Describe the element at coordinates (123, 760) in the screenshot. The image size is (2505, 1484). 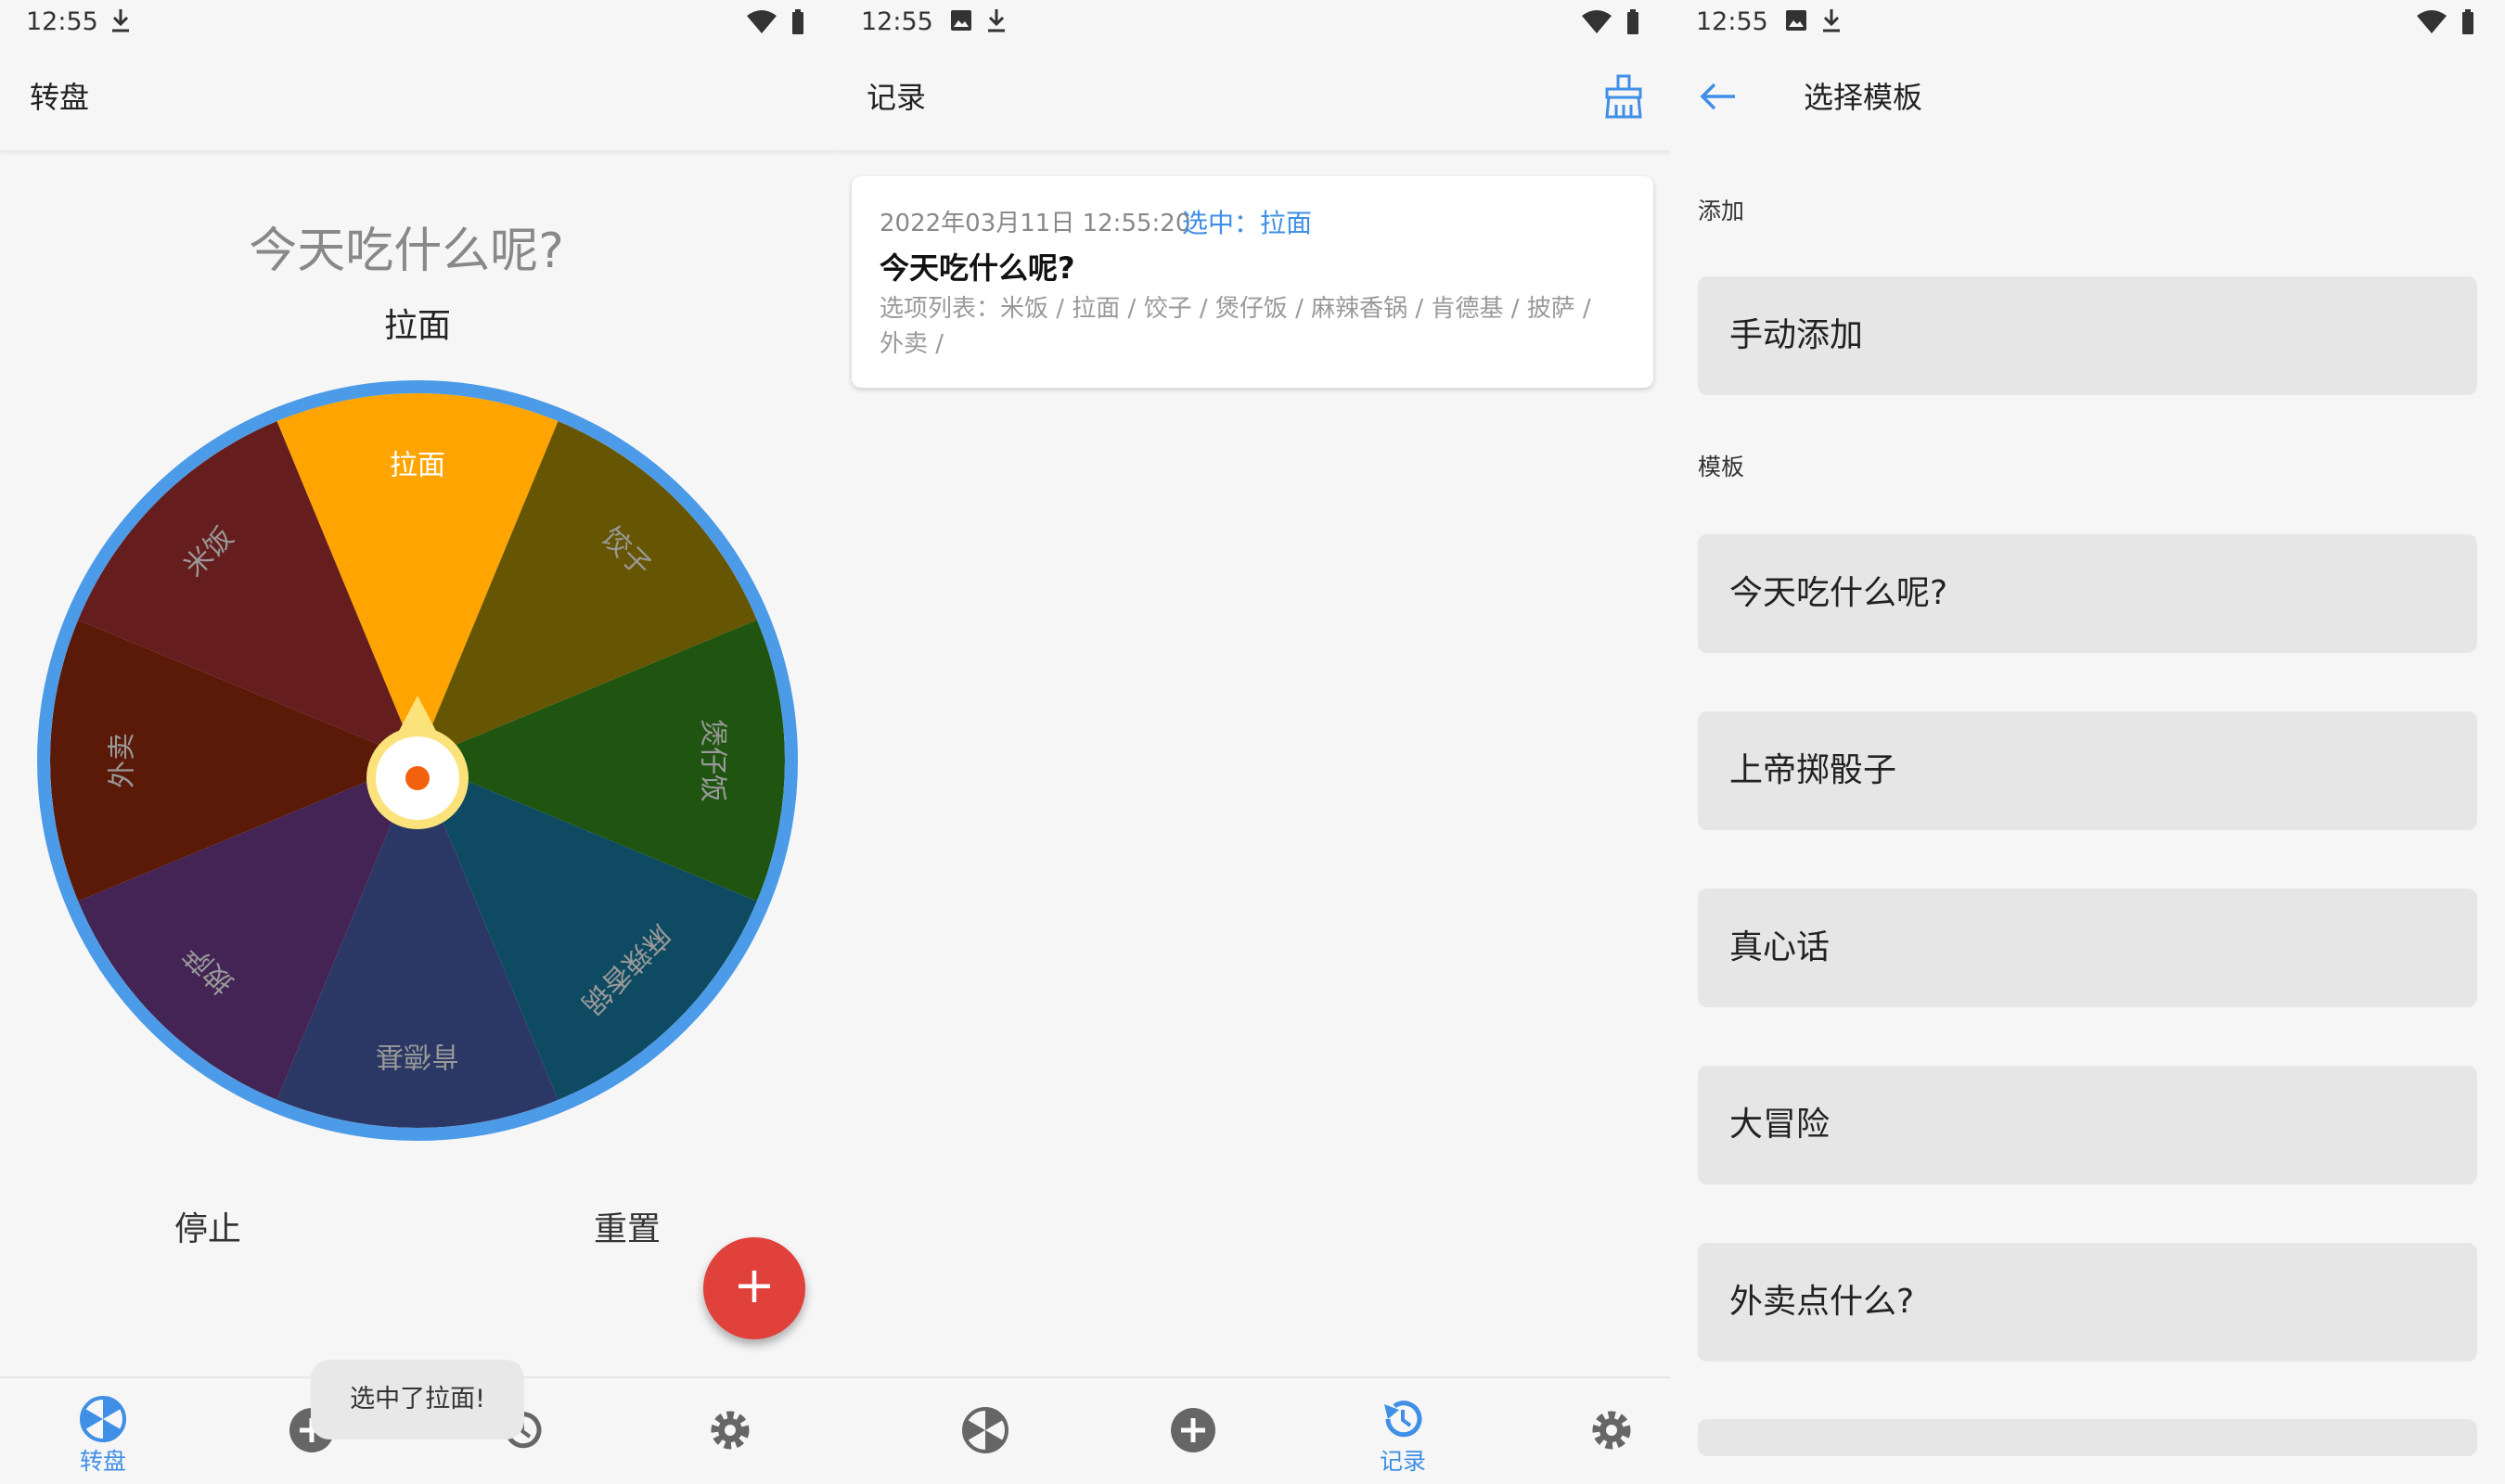
I see `wheel-segment-label: 外卖` at that location.